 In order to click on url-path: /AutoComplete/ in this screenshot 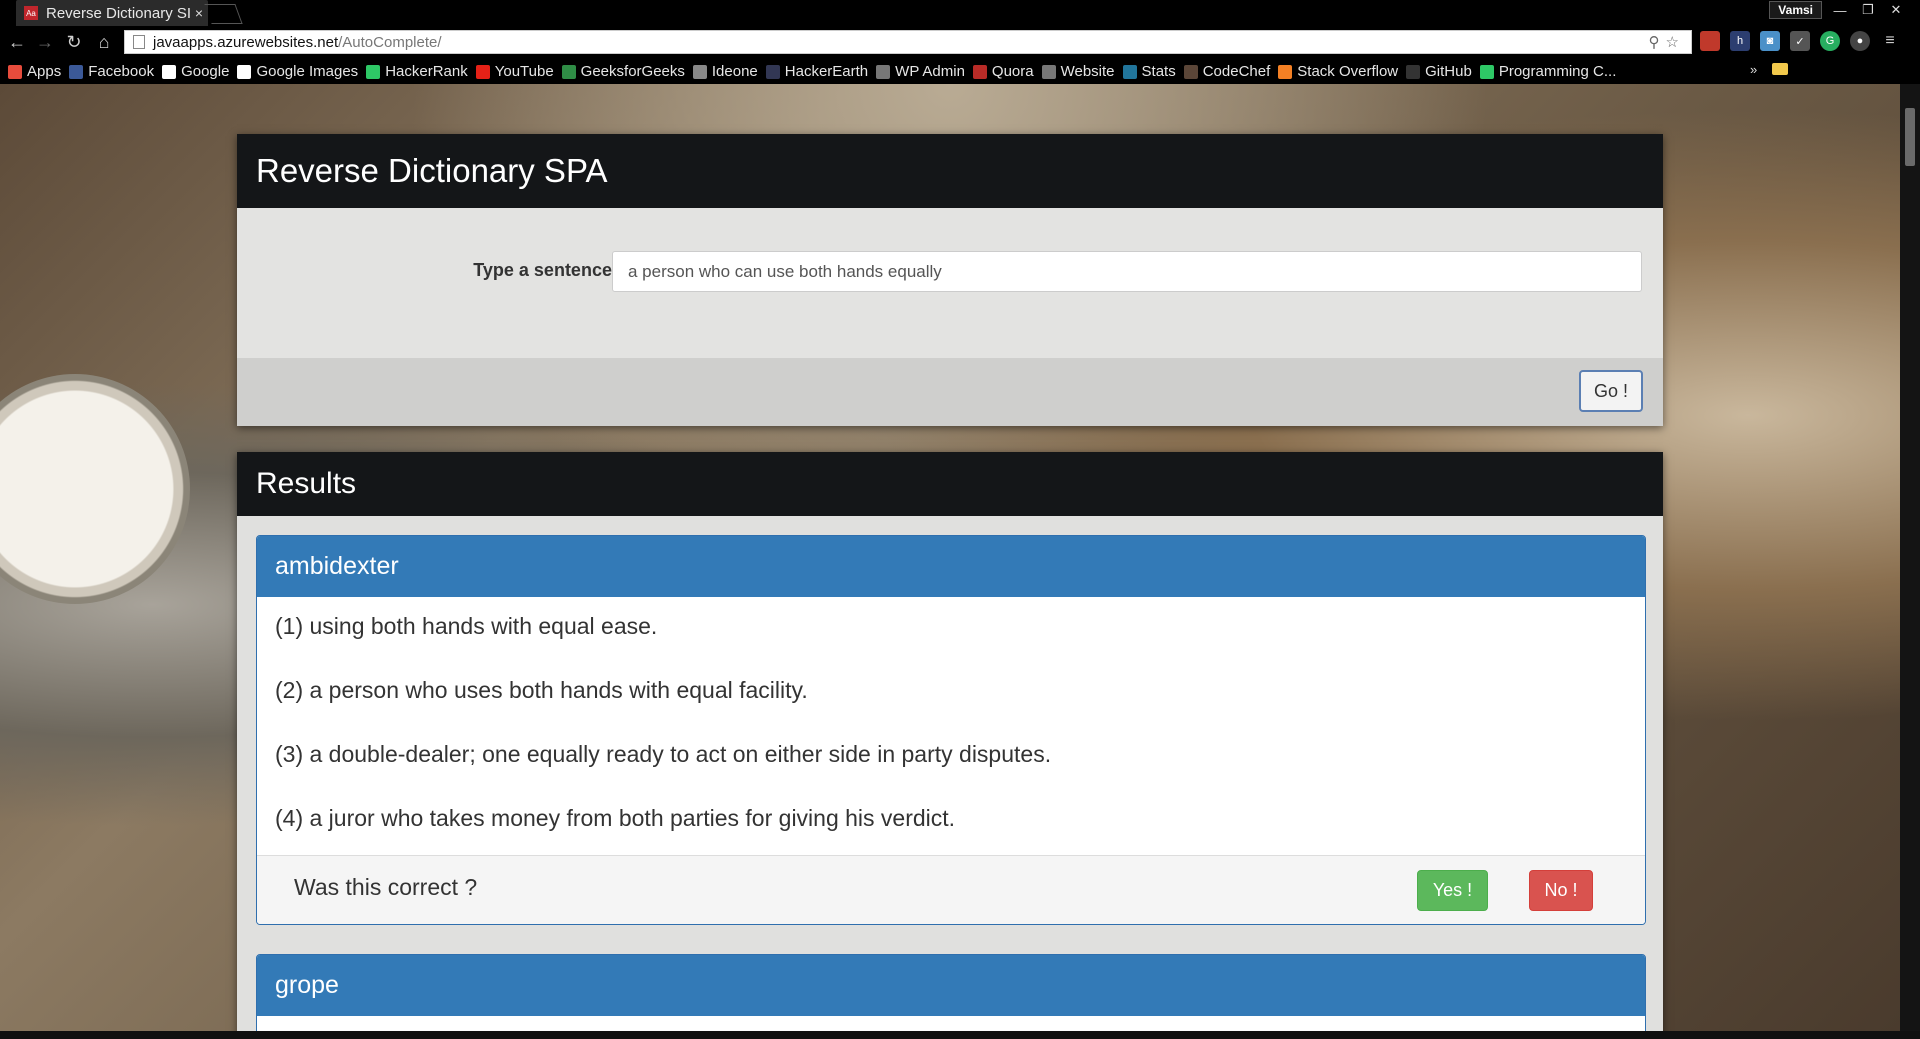, I will do `click(390, 42)`.